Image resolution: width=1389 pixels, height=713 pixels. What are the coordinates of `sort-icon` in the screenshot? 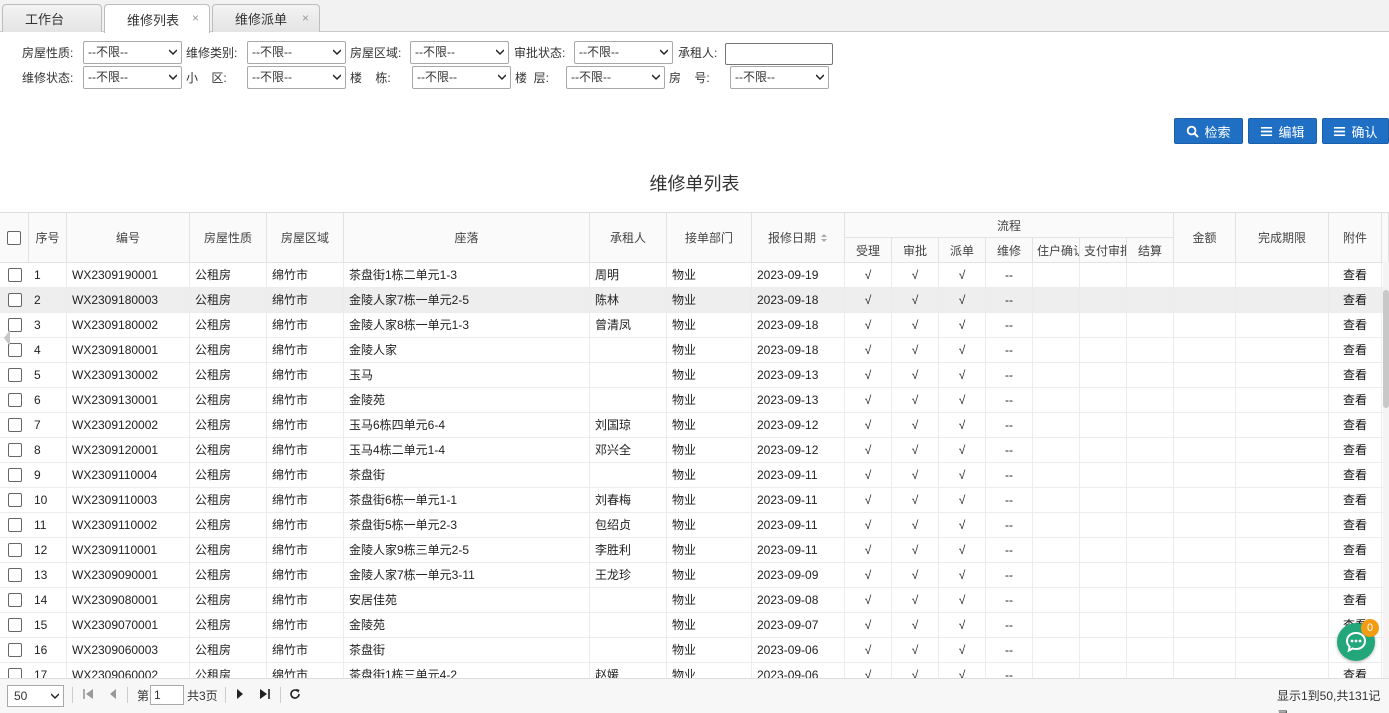 It's located at (824, 238).